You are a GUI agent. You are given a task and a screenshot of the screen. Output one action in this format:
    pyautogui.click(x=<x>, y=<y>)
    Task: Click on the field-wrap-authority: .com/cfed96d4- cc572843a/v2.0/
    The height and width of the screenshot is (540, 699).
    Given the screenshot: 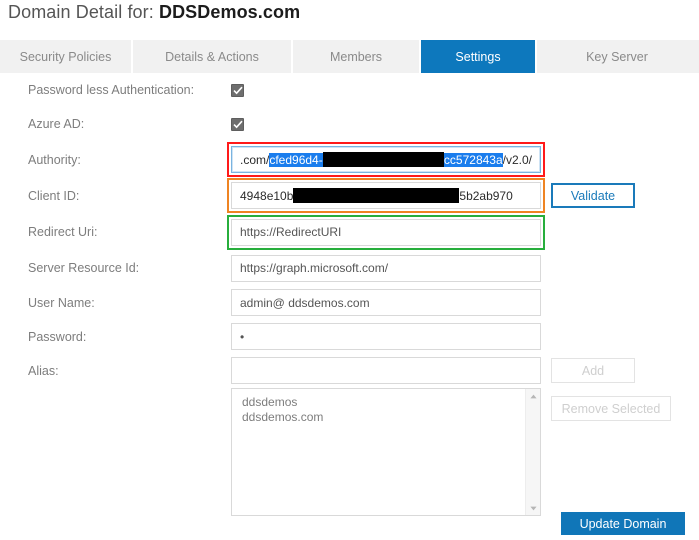 What is the action you would take?
    pyautogui.click(x=386, y=159)
    